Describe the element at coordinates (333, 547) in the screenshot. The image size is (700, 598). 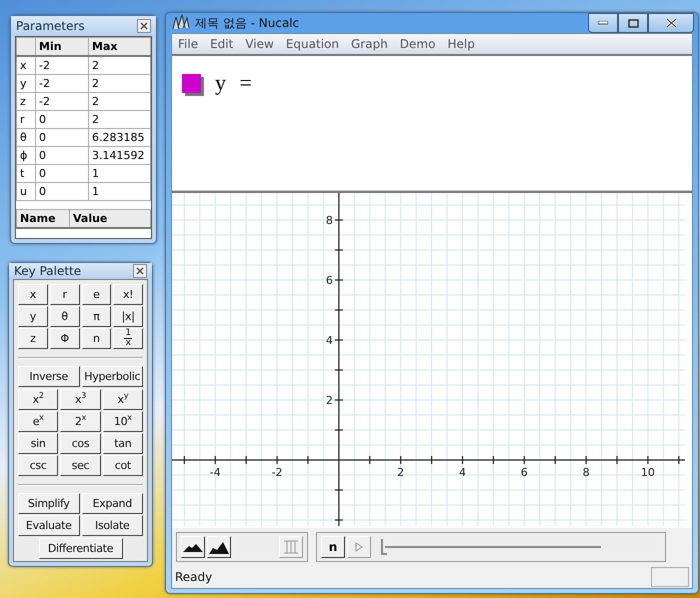
I see `n-button: n` at that location.